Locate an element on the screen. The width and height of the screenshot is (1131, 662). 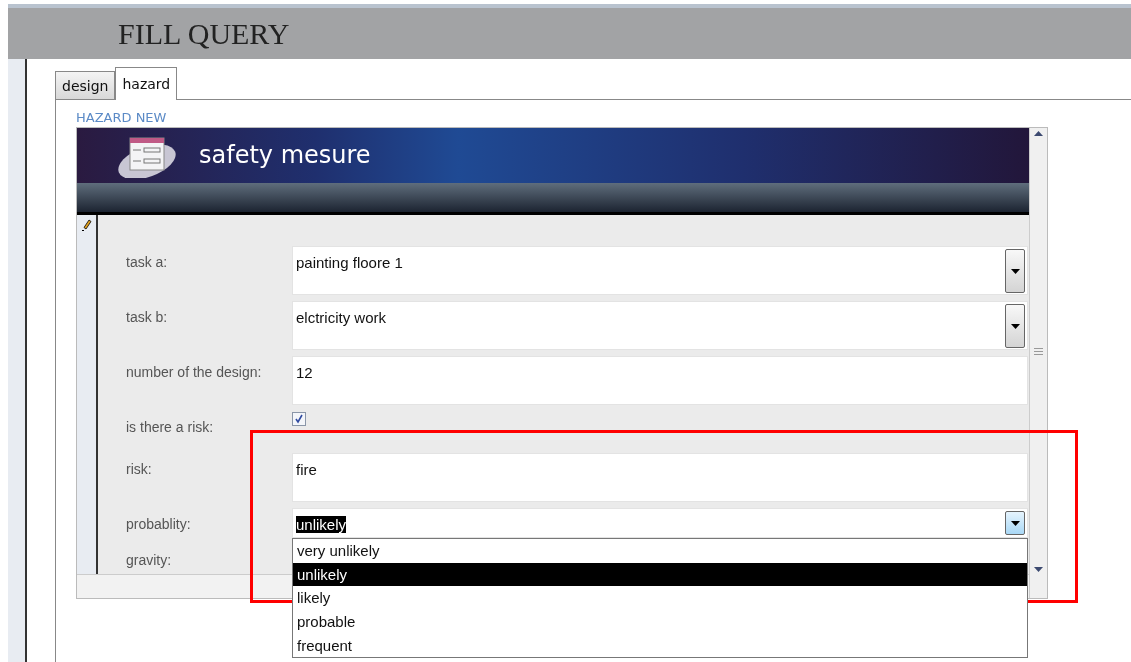
text-field: 12 is located at coordinates (660, 381).